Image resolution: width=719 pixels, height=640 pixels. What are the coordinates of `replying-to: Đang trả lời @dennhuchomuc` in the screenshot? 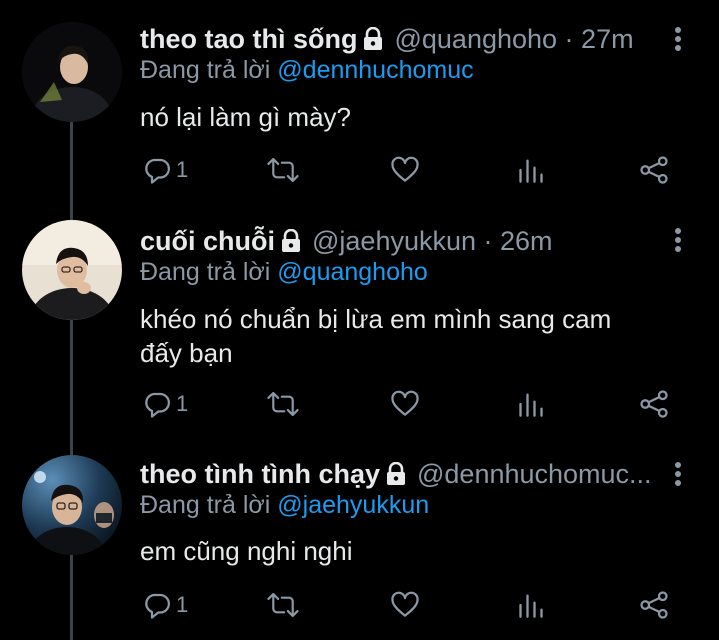 It's located at (307, 70).